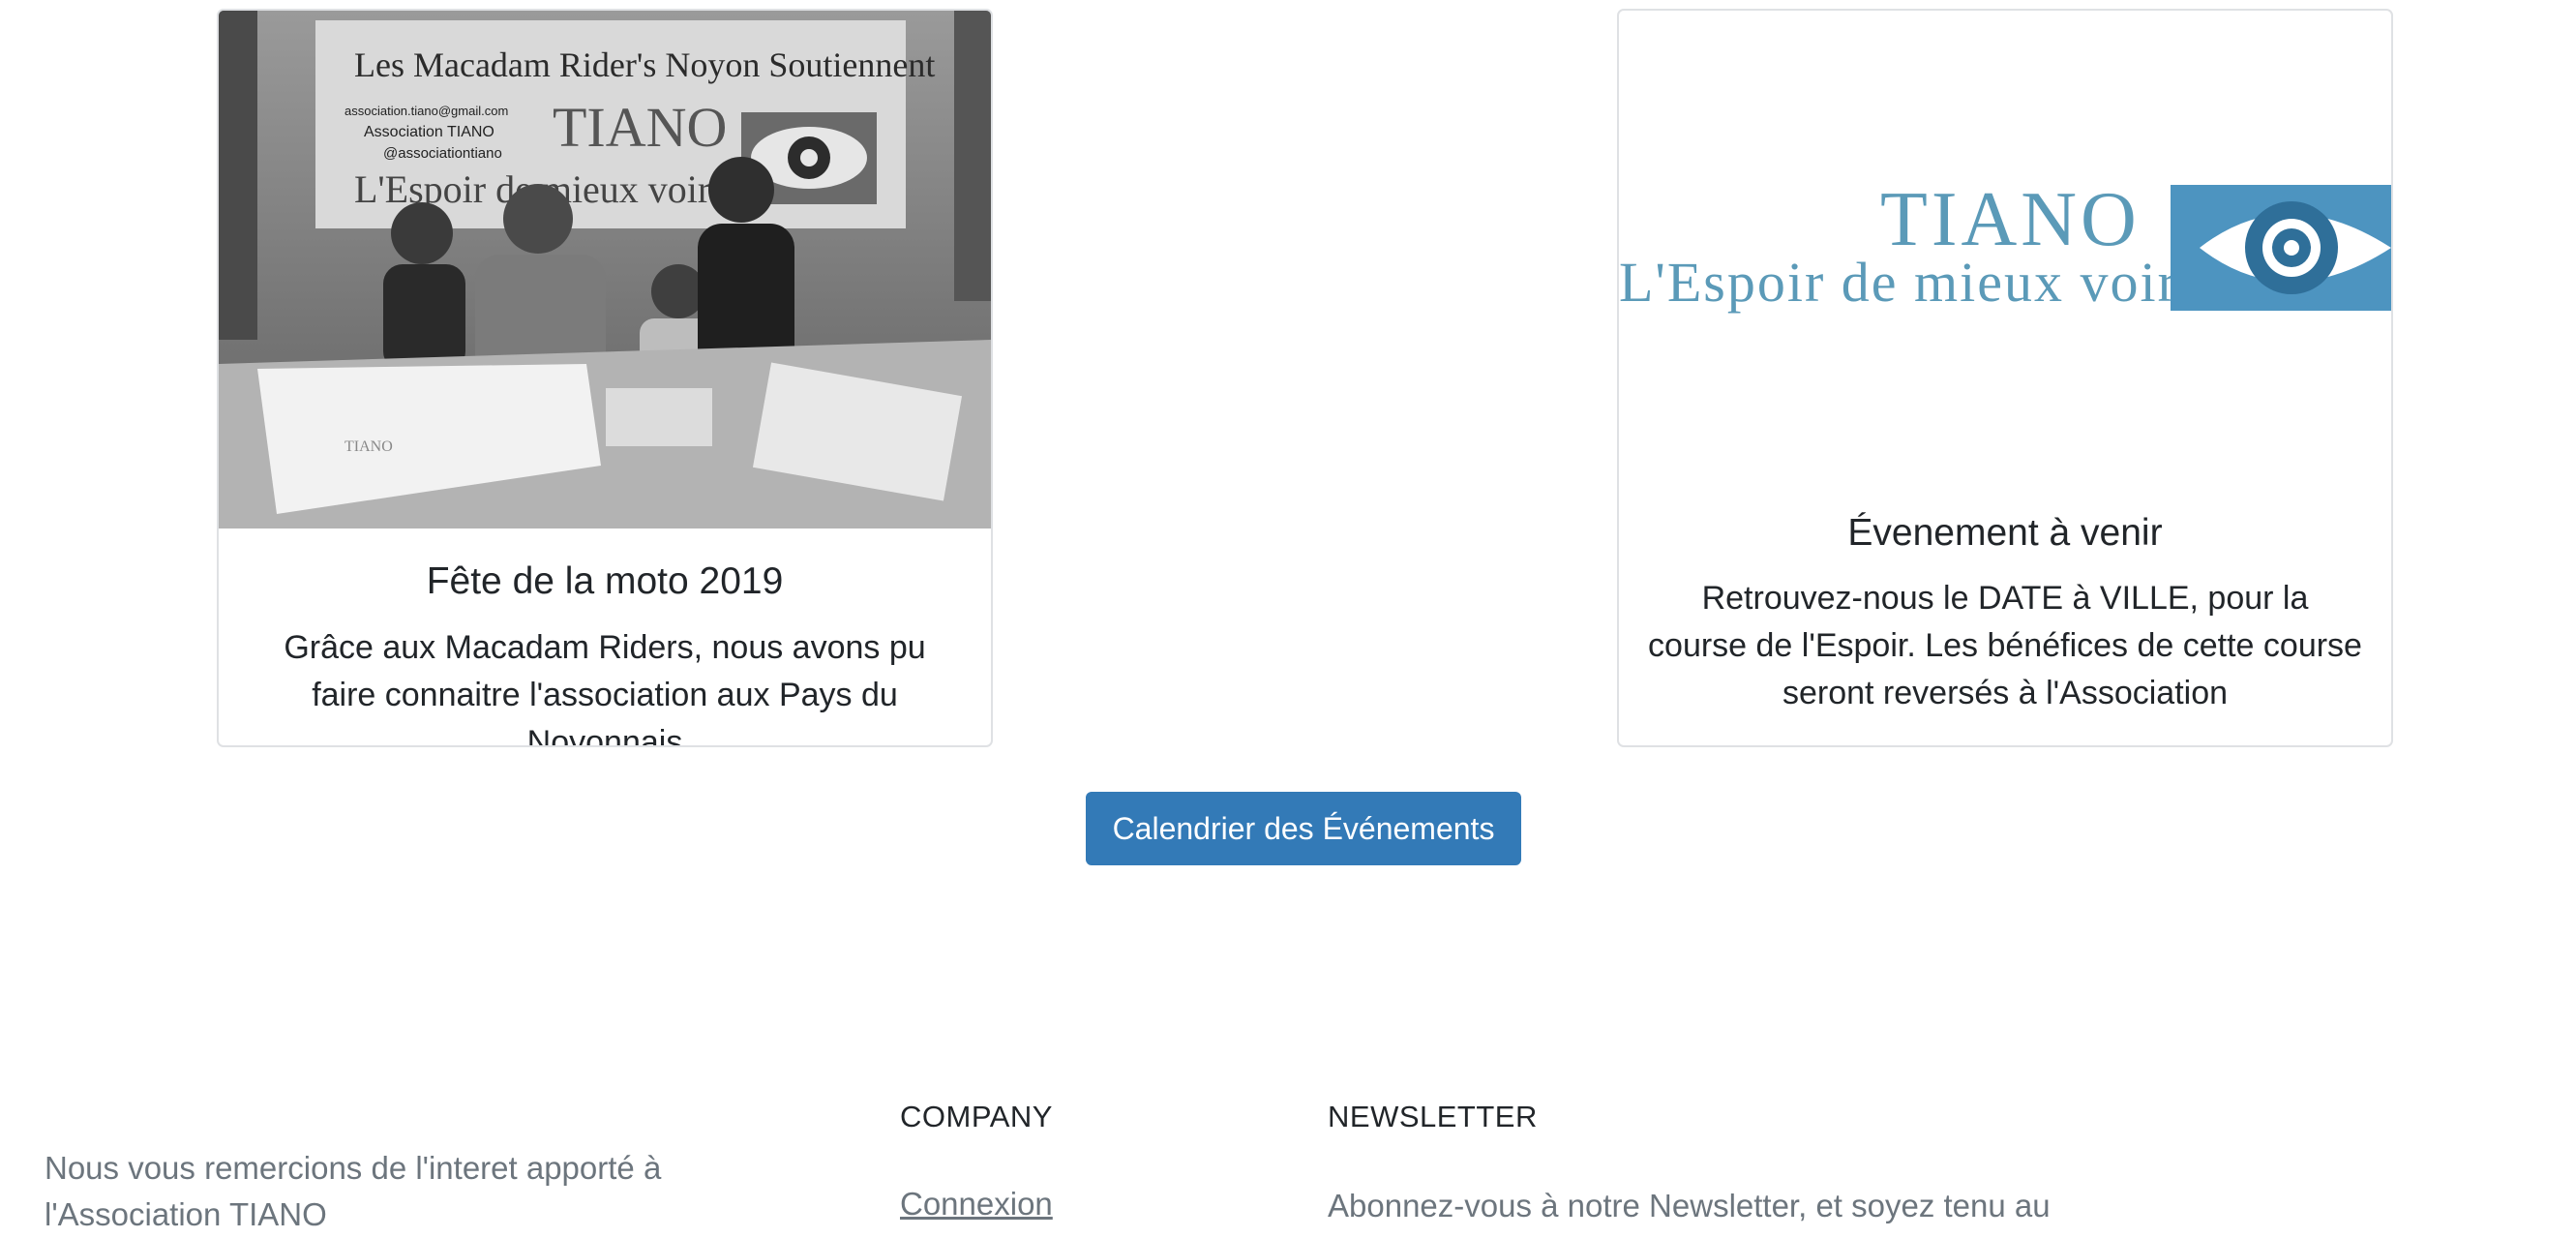  What do you see at coordinates (2005, 533) in the screenshot?
I see `event-title: Évenement à venir` at bounding box center [2005, 533].